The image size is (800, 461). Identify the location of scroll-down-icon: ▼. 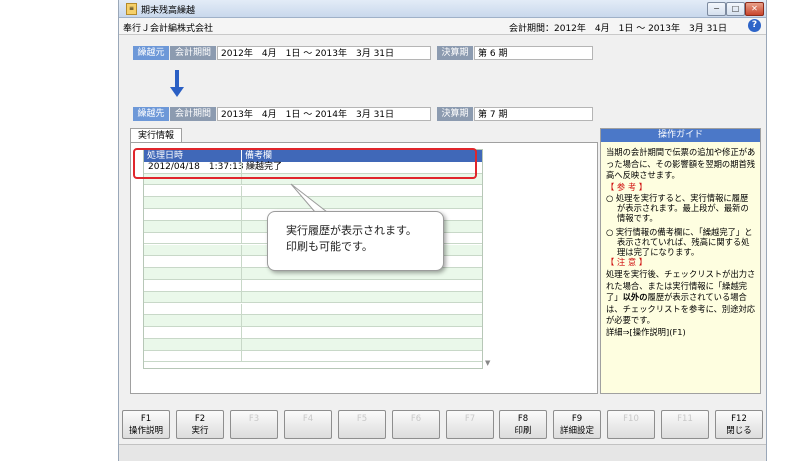
(487, 363).